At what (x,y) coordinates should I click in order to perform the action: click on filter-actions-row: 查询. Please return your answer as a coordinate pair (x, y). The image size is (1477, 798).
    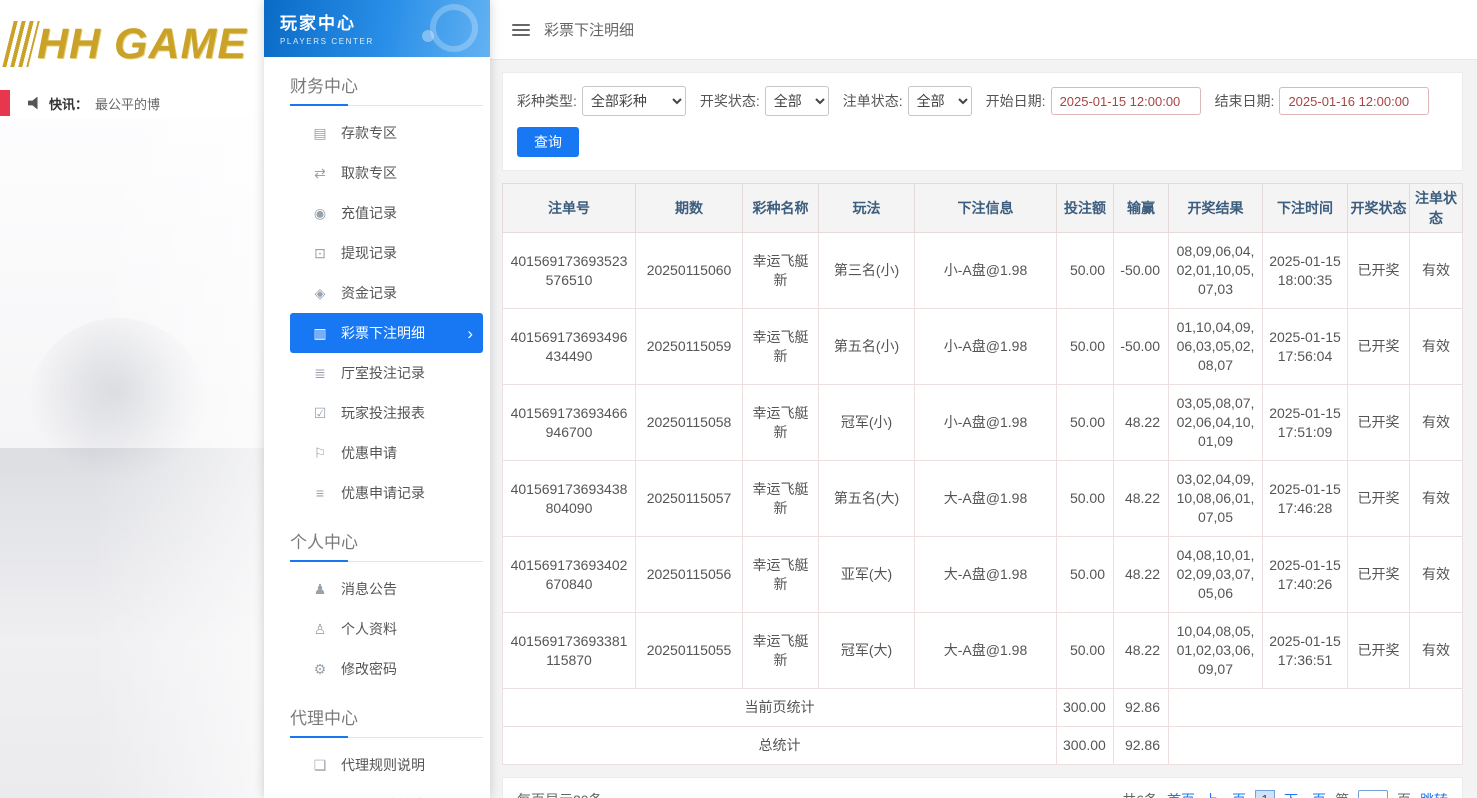
    Looking at the image, I should click on (982, 142).